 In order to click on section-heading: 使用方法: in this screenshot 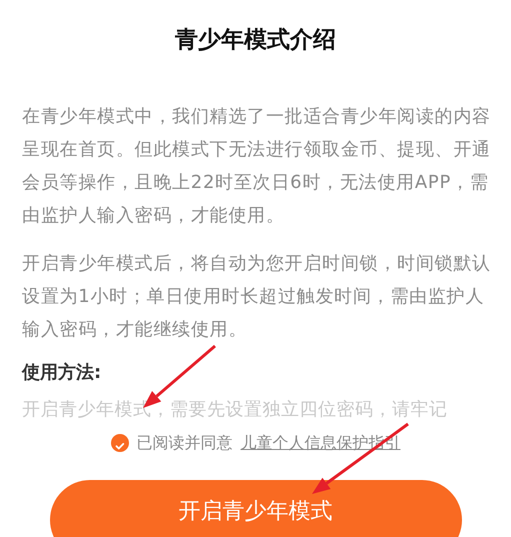, I will do `click(62, 372)`.